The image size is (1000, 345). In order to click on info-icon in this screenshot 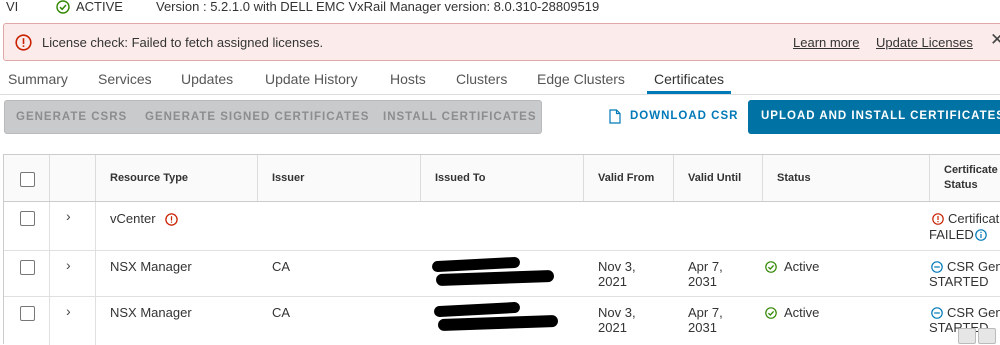, I will do `click(981, 235)`.